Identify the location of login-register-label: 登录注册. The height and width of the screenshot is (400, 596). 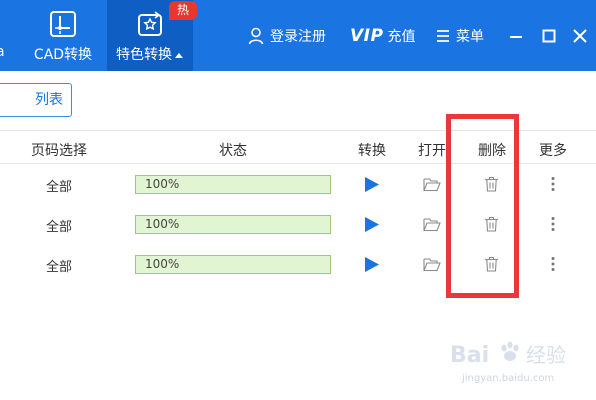
(298, 37).